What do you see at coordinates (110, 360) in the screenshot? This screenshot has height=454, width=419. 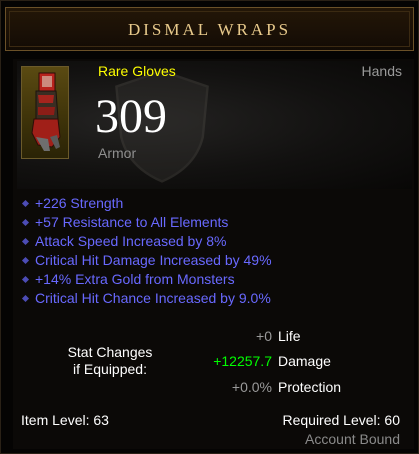 I see `stat-changes-title: Stat Changes if Equipped:` at bounding box center [110, 360].